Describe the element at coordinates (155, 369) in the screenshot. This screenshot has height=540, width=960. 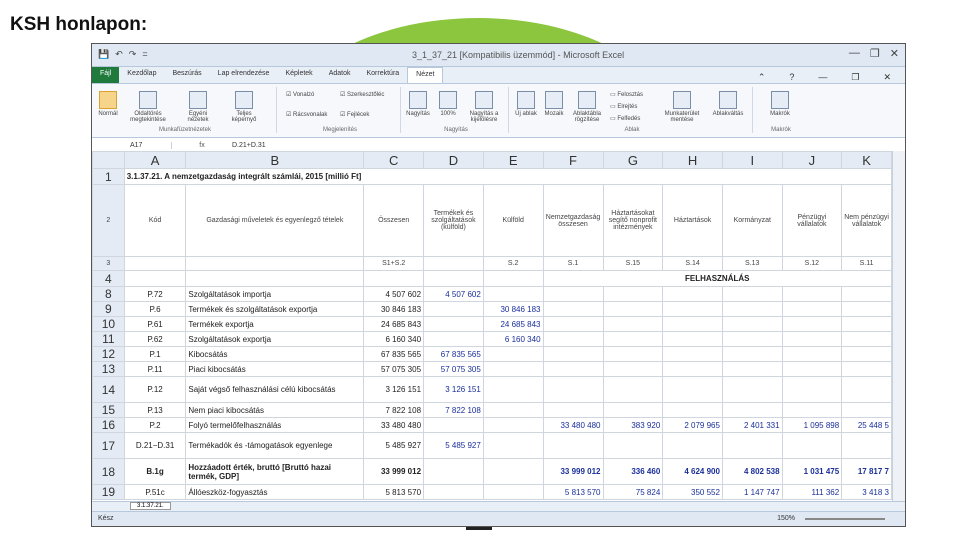
I see `code-cell: P.11` at that location.